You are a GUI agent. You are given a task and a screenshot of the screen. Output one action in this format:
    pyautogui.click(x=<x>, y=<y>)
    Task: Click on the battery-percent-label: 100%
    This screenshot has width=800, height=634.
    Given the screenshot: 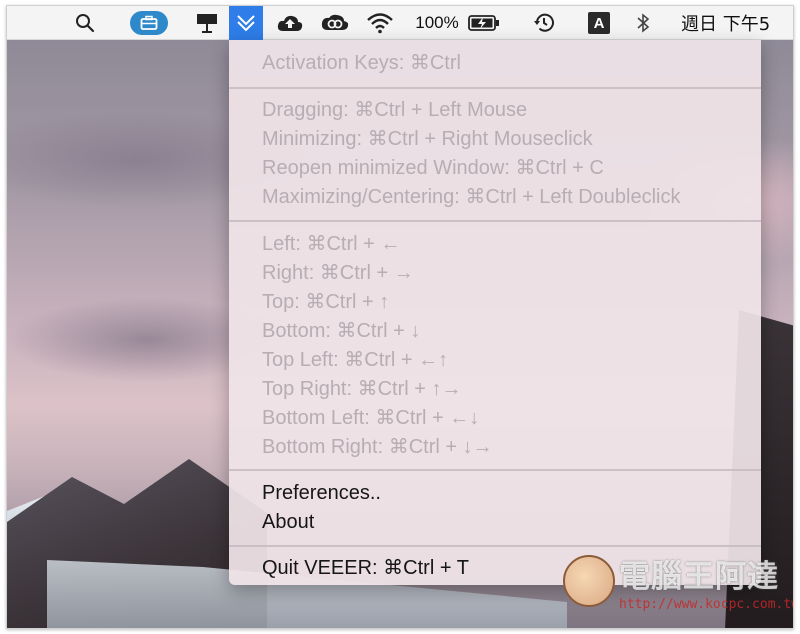 What is the action you would take?
    pyautogui.click(x=437, y=22)
    